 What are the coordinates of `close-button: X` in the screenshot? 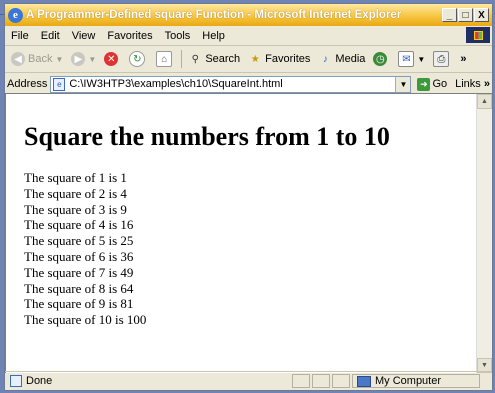 It's located at (481, 15).